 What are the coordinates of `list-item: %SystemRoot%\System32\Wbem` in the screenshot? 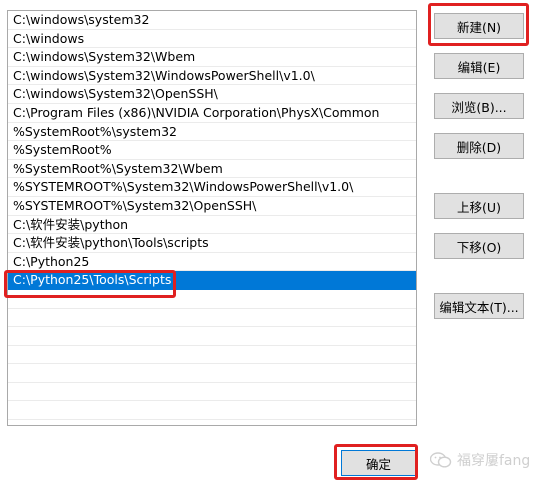 It's located at (212, 169).